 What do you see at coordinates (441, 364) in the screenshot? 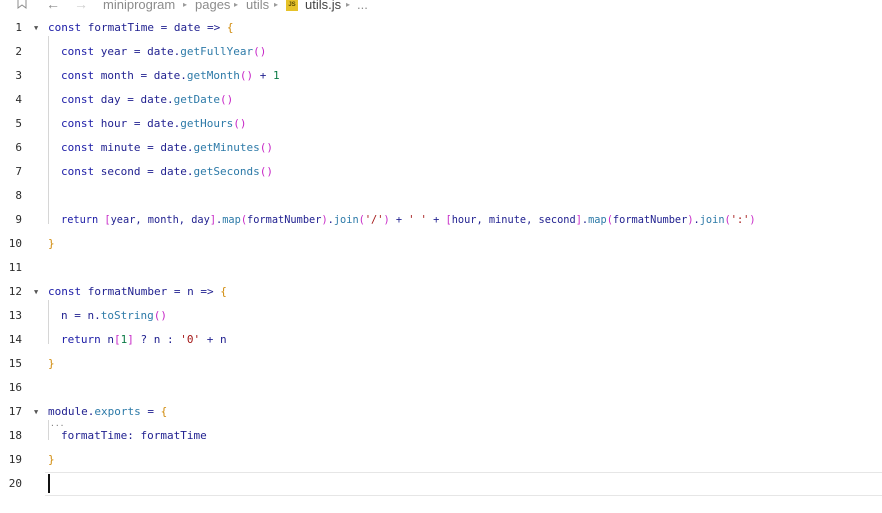
I see `code-line: 15 }` at bounding box center [441, 364].